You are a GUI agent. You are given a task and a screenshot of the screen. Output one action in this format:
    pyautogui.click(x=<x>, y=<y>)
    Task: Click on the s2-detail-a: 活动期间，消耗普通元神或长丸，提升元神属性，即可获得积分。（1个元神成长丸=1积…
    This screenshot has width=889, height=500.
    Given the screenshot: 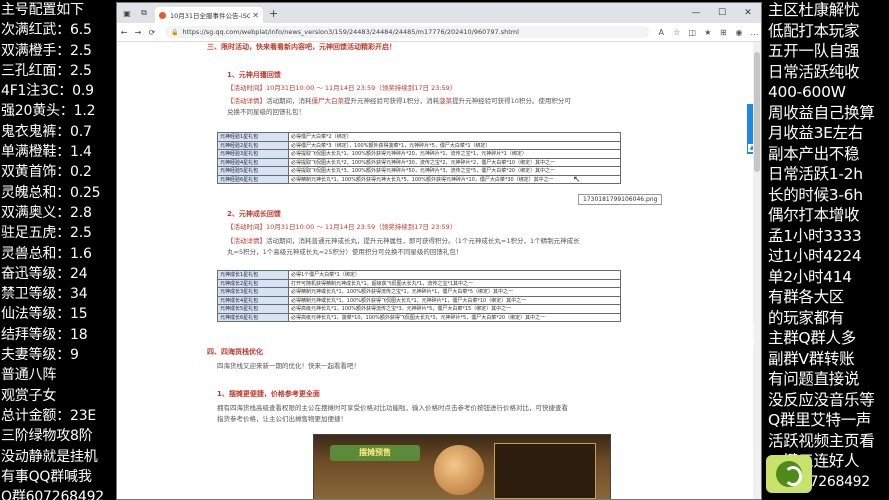 What is the action you would take?
    pyautogui.click(x=423, y=241)
    